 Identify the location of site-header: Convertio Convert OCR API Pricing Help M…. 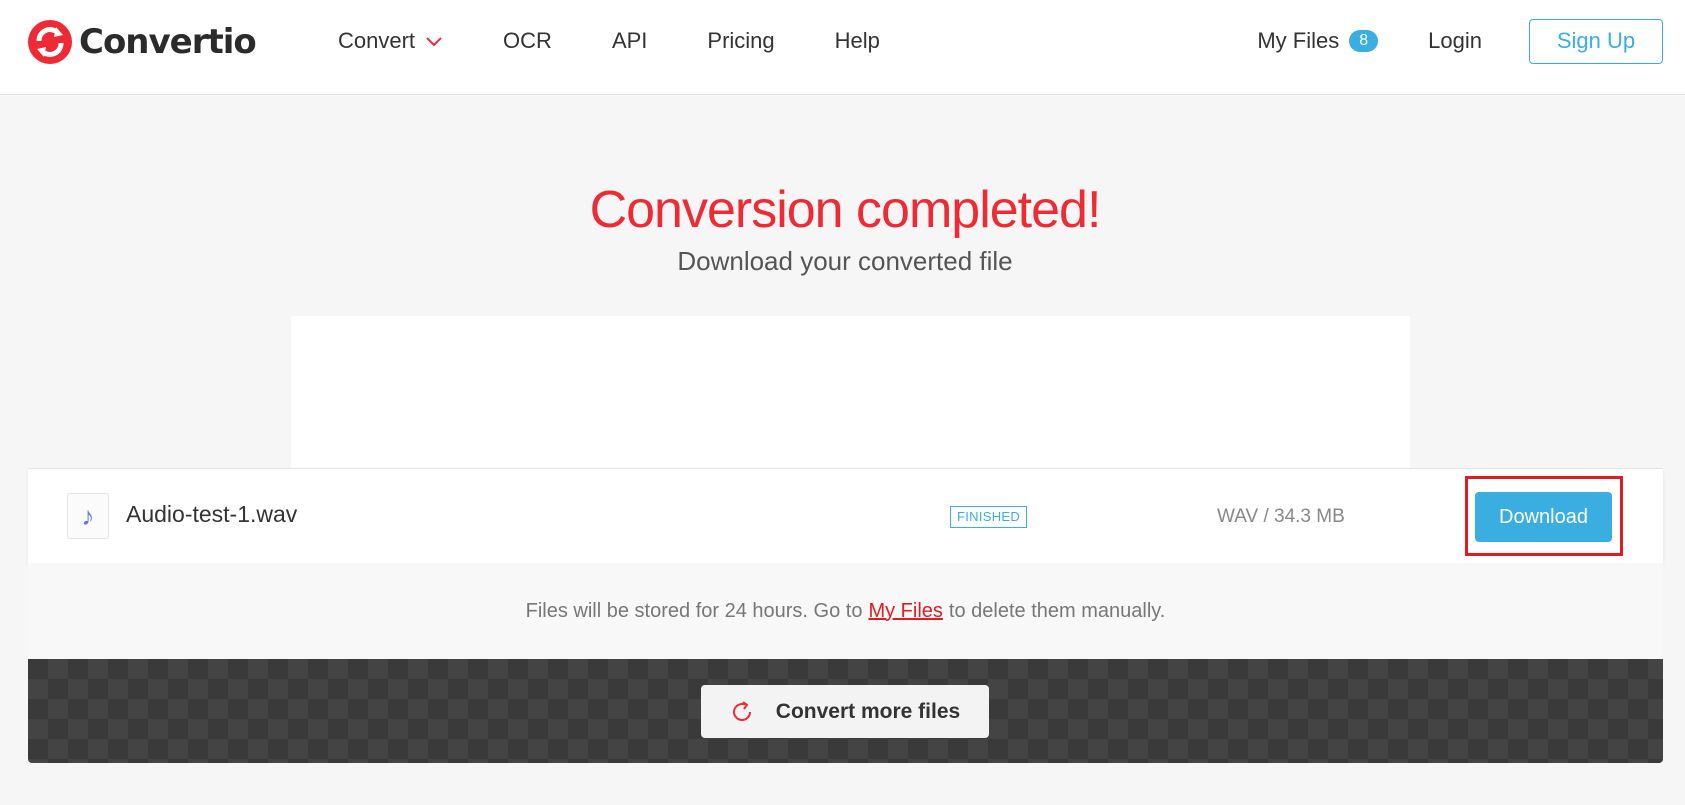
(842, 47).